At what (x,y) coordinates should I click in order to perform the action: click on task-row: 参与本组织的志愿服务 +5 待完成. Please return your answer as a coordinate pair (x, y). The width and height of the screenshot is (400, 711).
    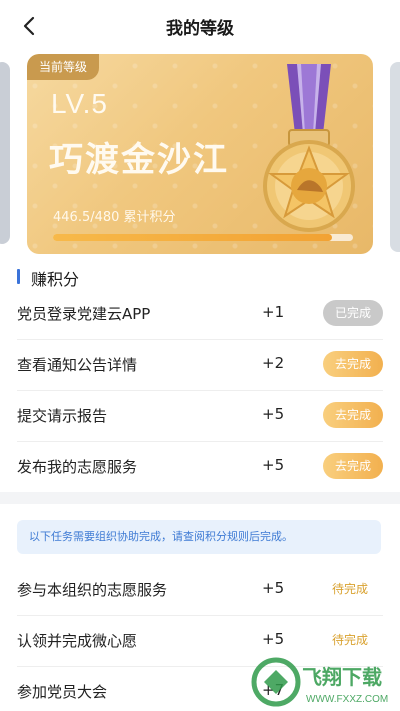
    Looking at the image, I should click on (200, 590).